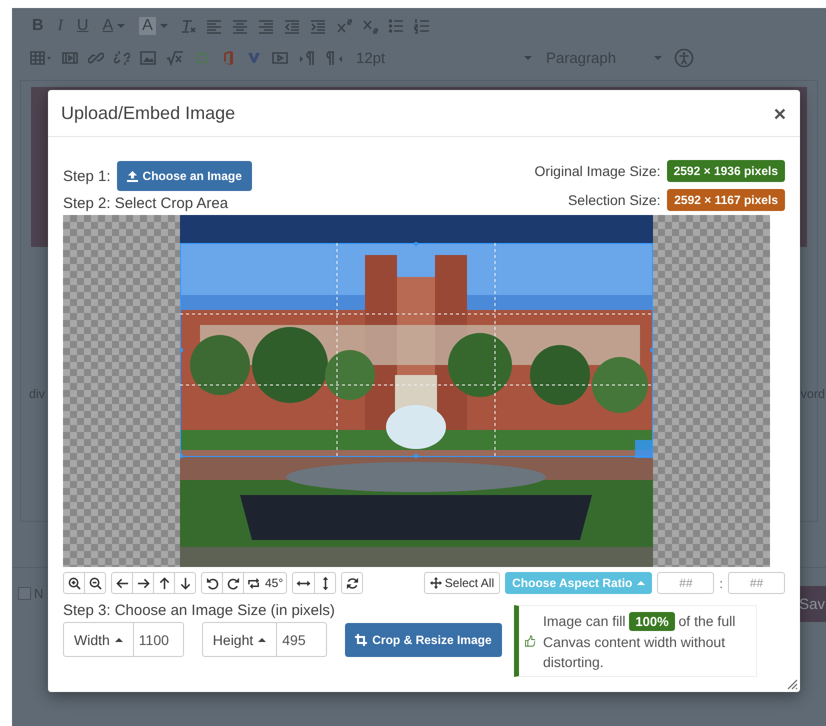 This screenshot has width=826, height=726. I want to click on link-icon, so click(96, 58).